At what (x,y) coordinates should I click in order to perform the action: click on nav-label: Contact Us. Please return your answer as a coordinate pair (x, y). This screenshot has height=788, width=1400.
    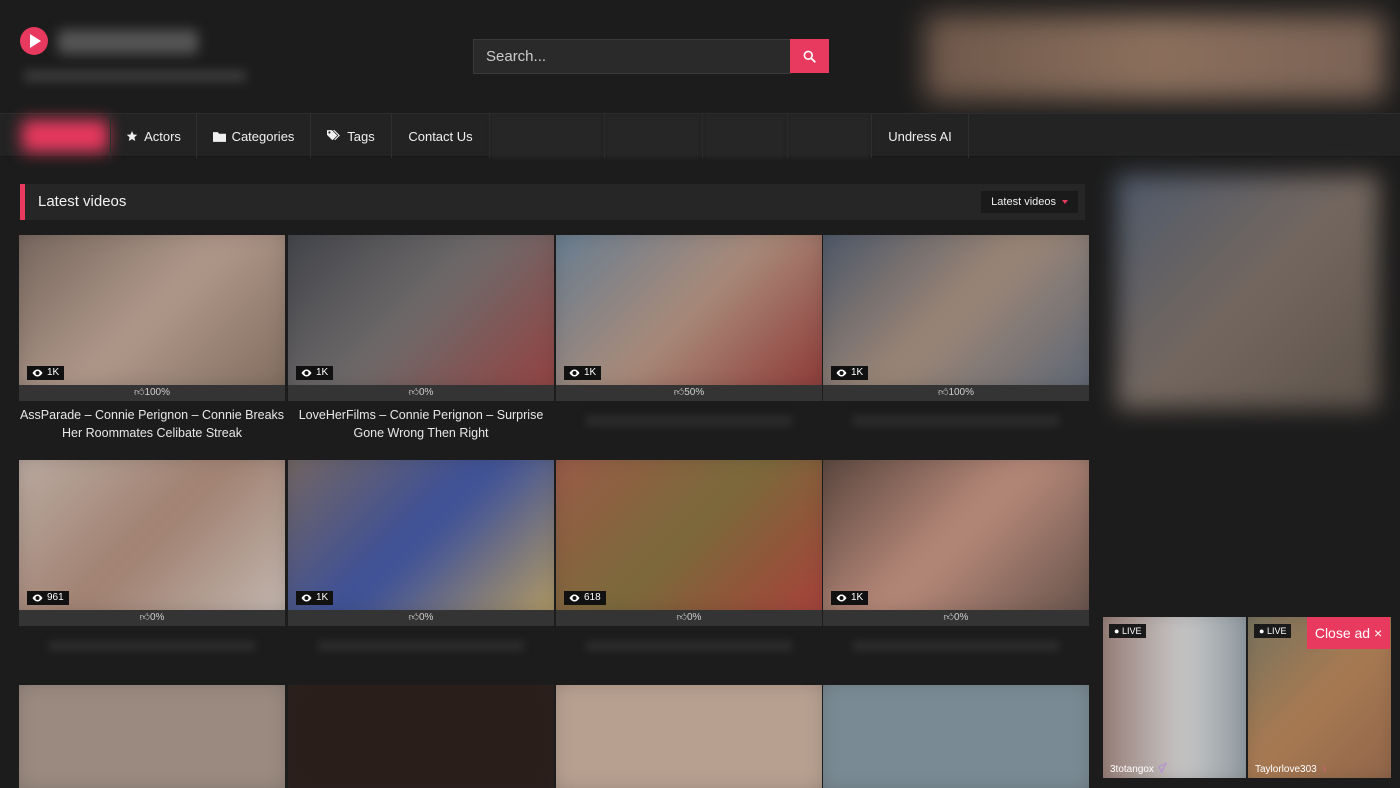
    Looking at the image, I should click on (440, 136).